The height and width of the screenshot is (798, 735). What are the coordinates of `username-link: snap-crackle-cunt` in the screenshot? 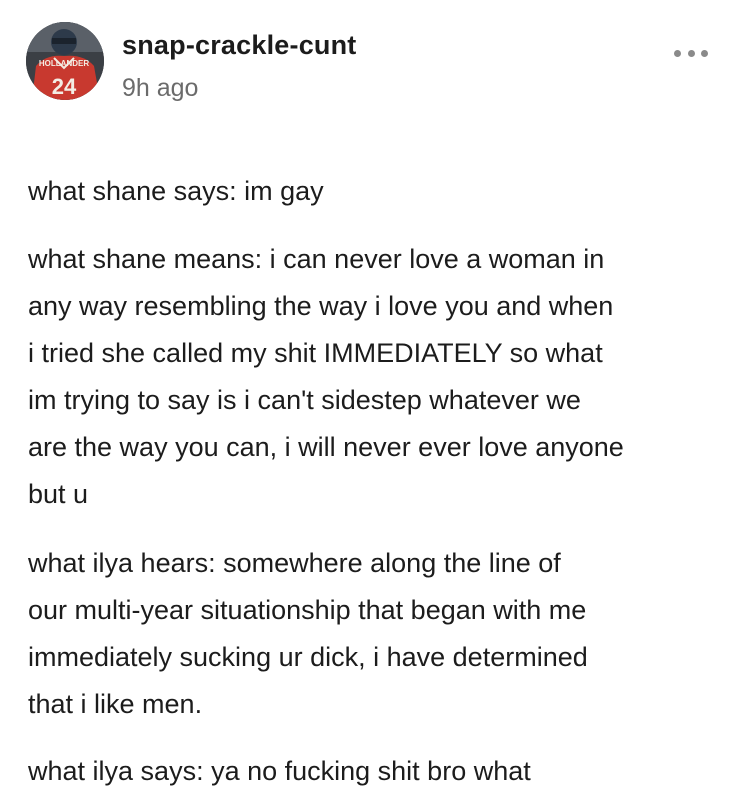 It's located at (239, 45).